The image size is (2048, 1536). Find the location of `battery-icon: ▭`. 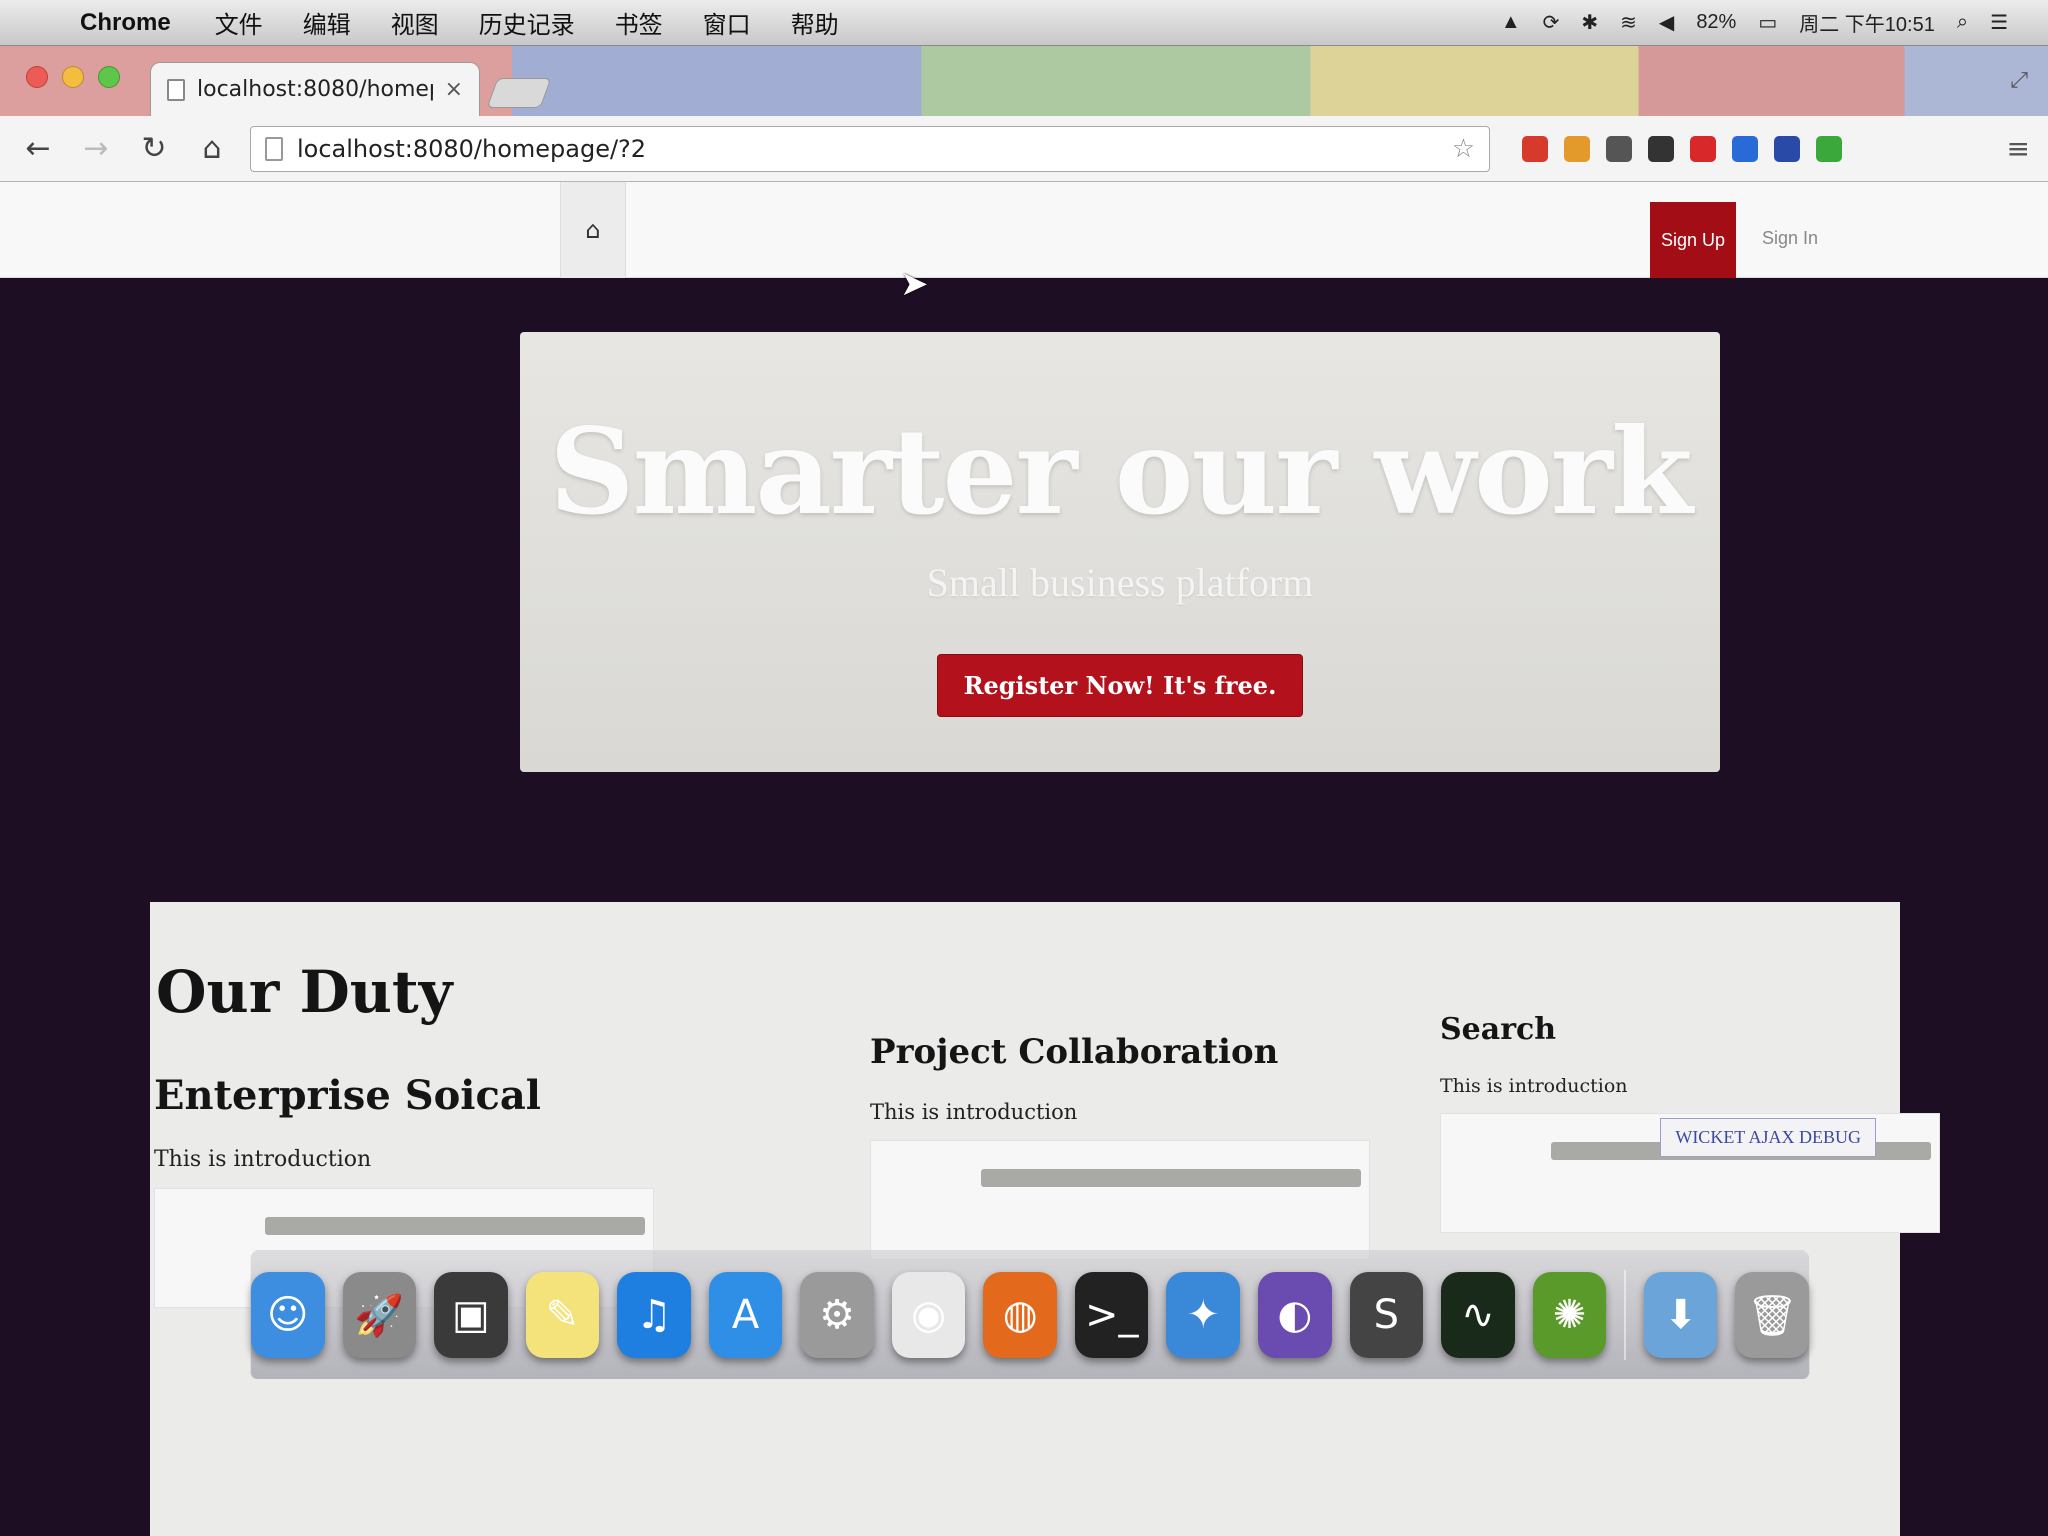

battery-icon: ▭ is located at coordinates (1768, 23).